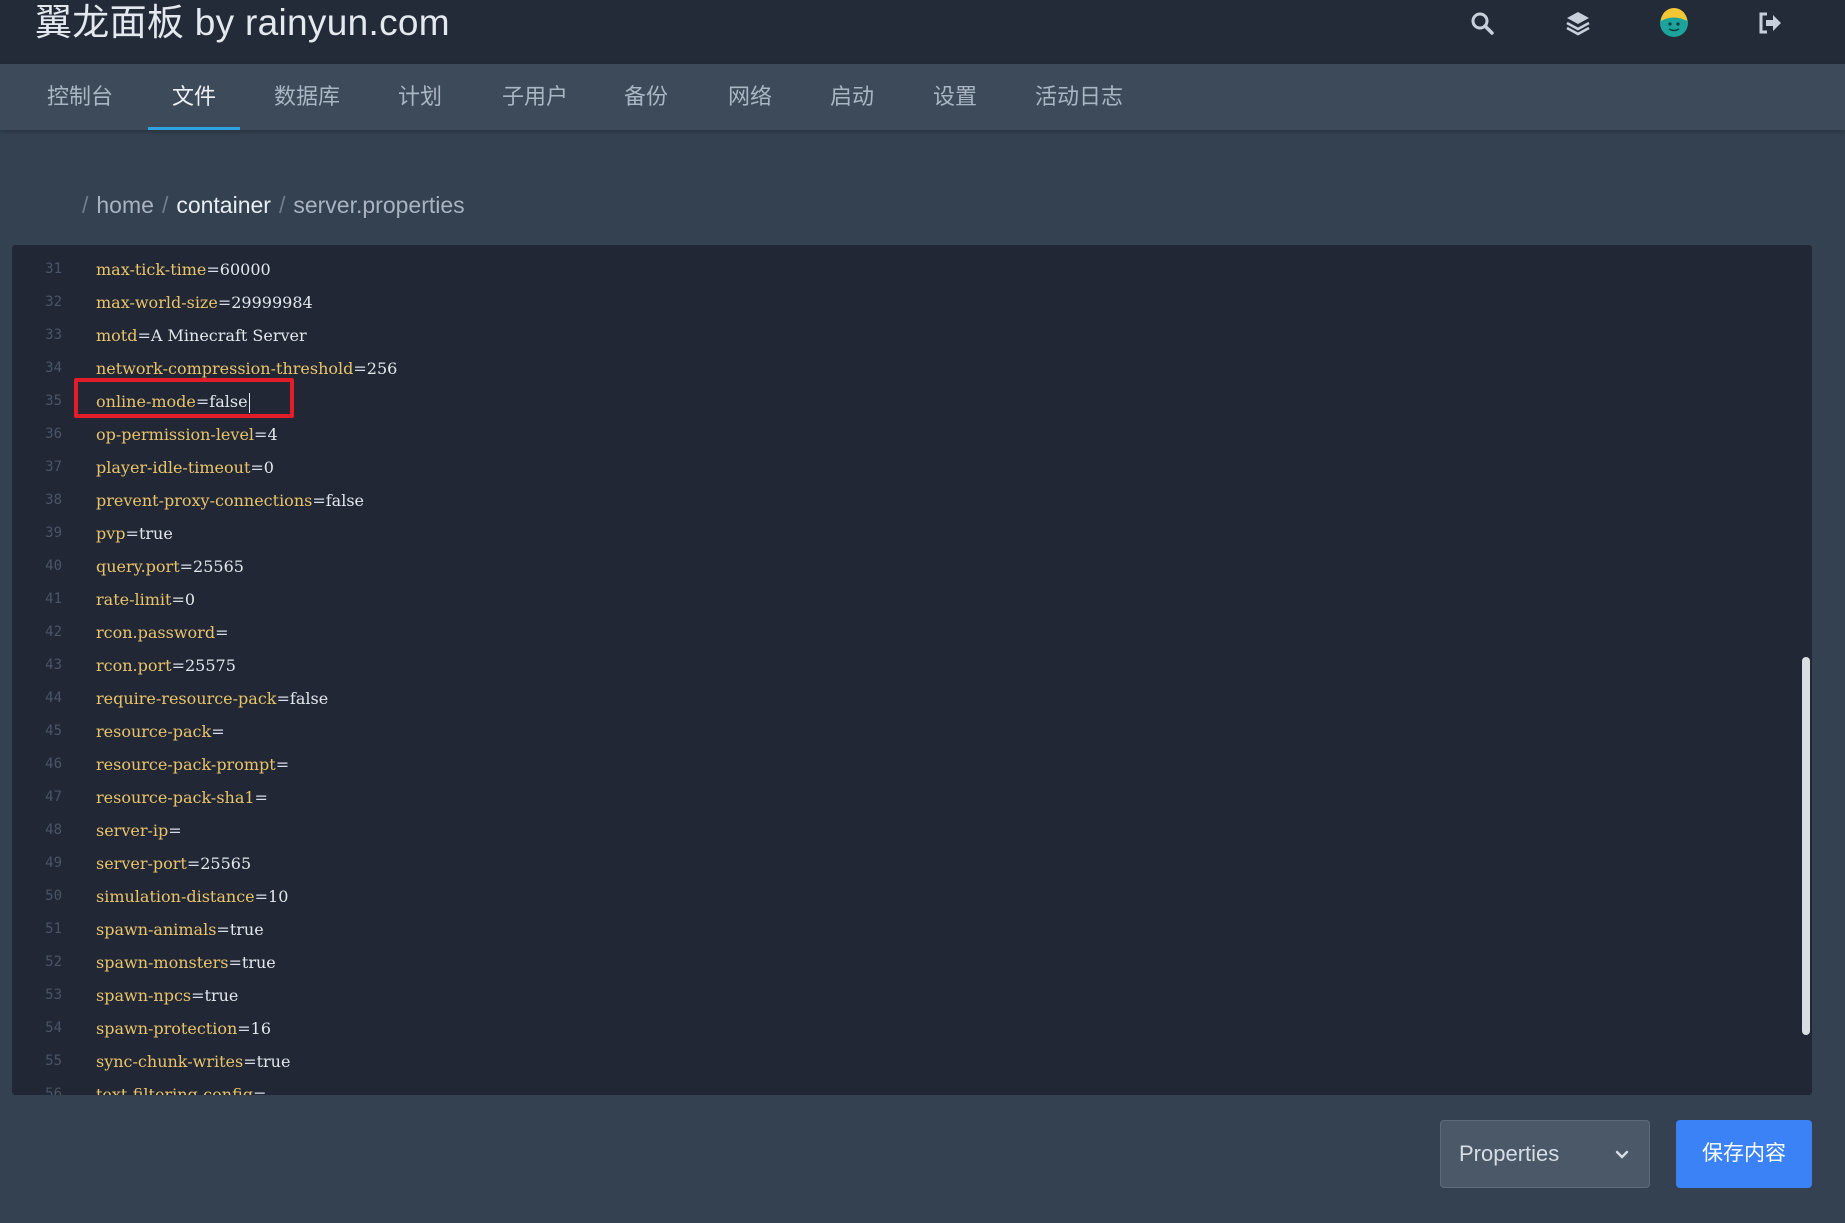  What do you see at coordinates (53, 1090) in the screenshot?
I see `line-number: 56` at bounding box center [53, 1090].